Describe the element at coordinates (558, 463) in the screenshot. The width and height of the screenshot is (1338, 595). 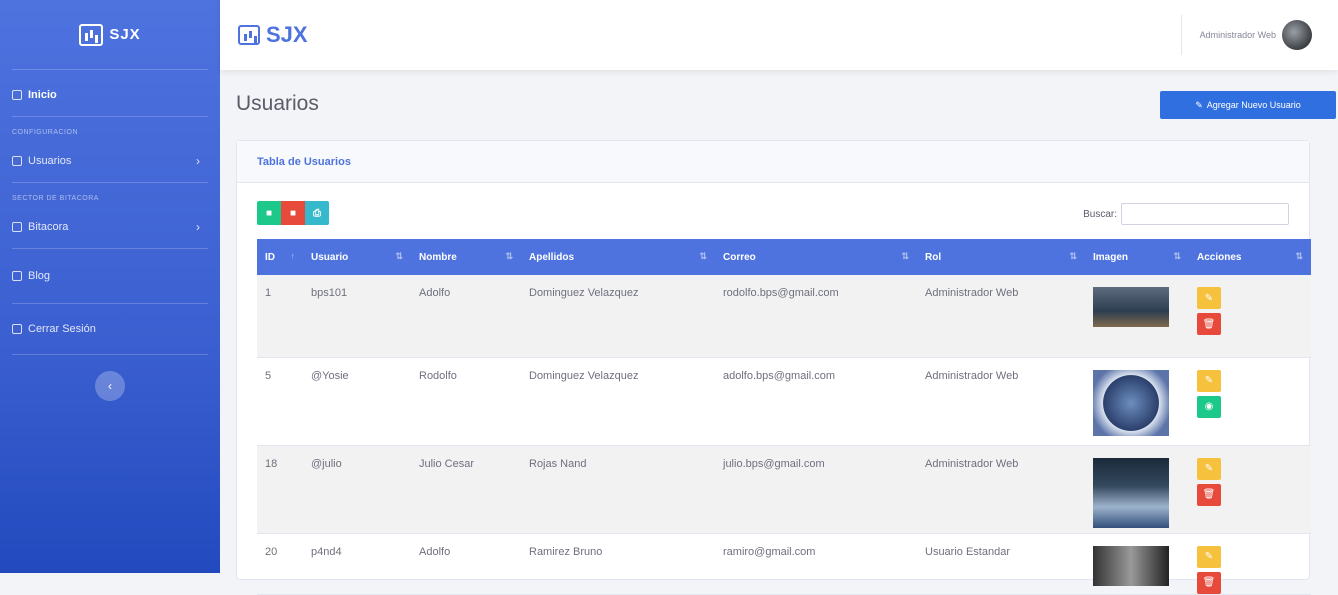
I see `cell-apellidos: Rojas Nand` at that location.